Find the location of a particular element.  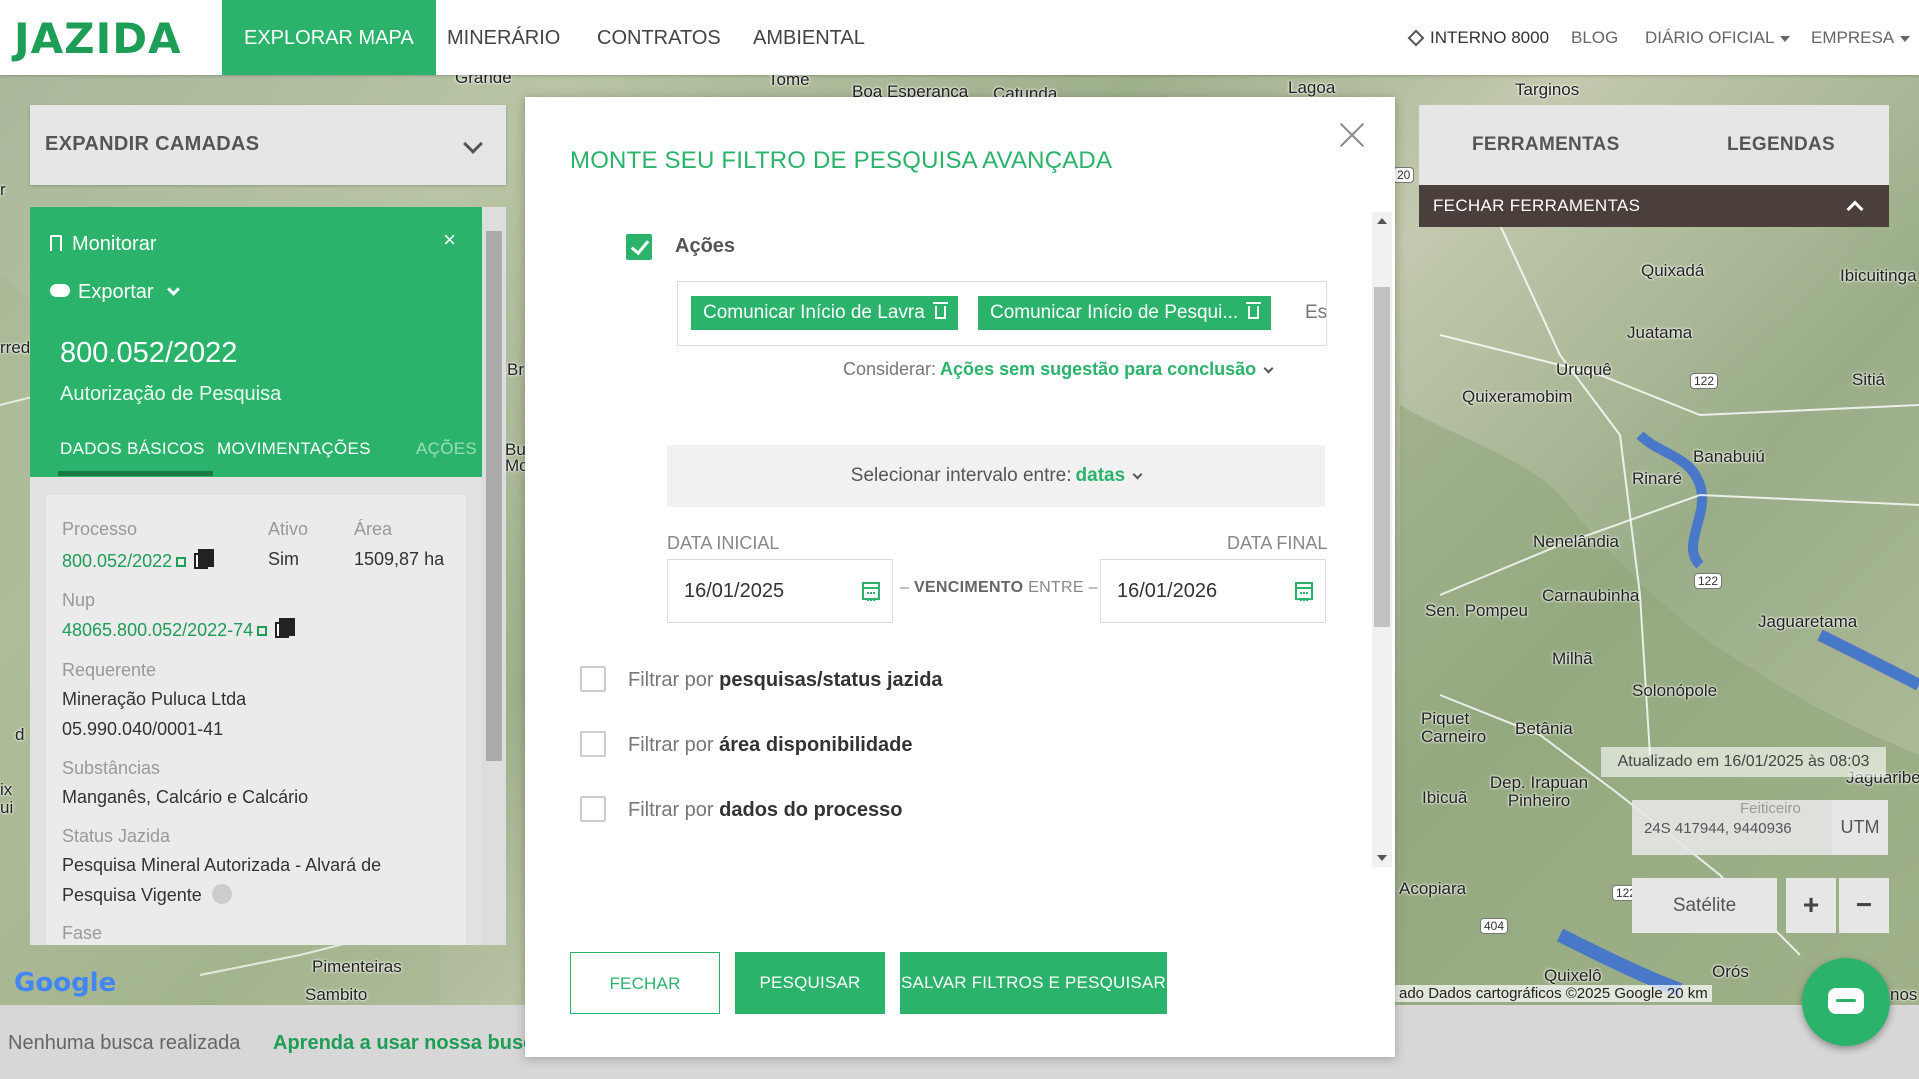

map-label: Betânia is located at coordinates (1544, 728).